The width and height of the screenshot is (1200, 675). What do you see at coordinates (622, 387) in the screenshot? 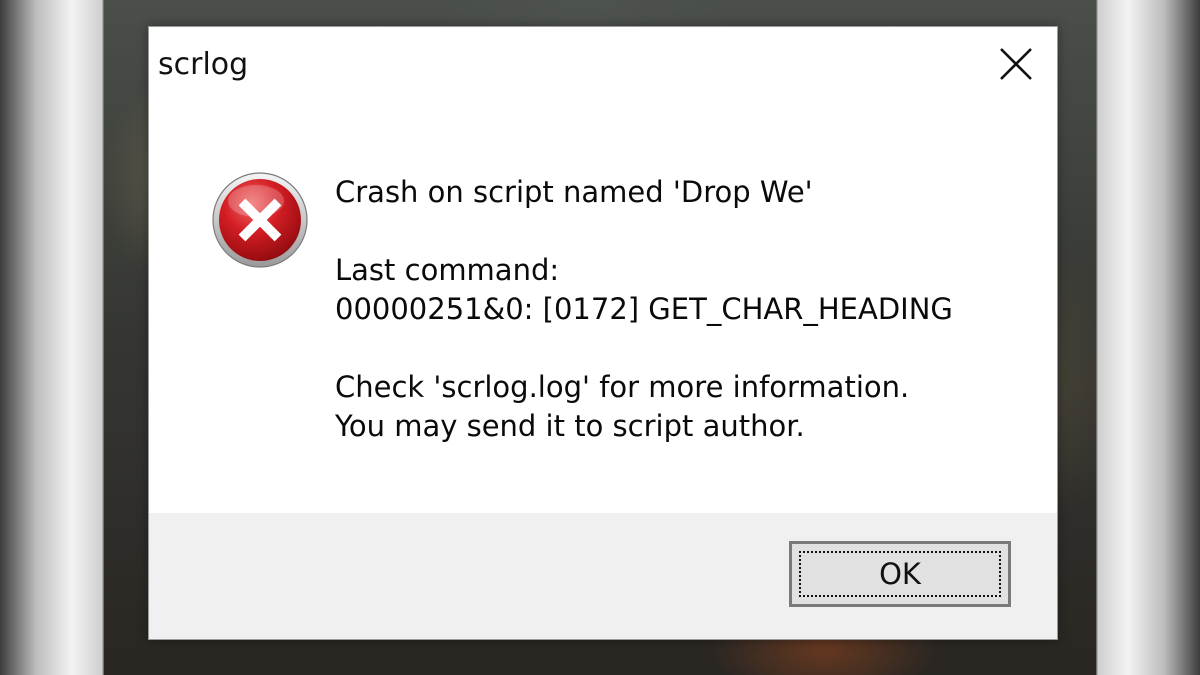
I see `message-line-check-log: Check 'scrlog.log' for more information.` at bounding box center [622, 387].